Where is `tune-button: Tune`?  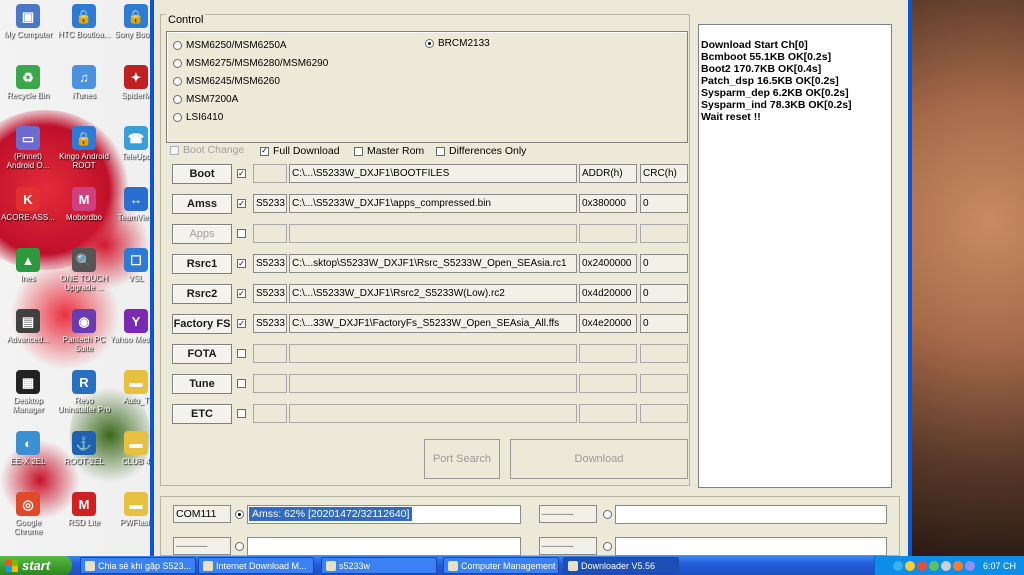
tune-button: Tune is located at coordinates (202, 384).